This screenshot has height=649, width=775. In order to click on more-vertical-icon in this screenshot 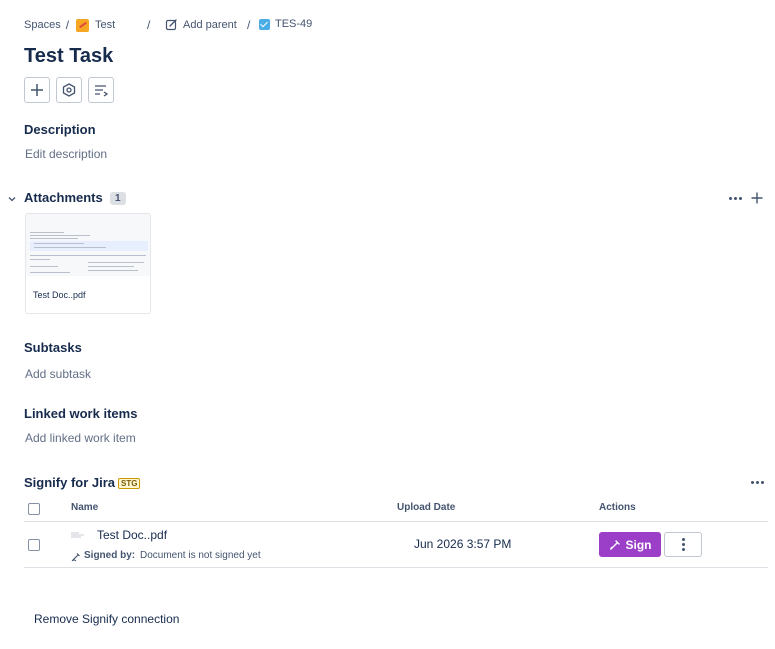, I will do `click(683, 544)`.